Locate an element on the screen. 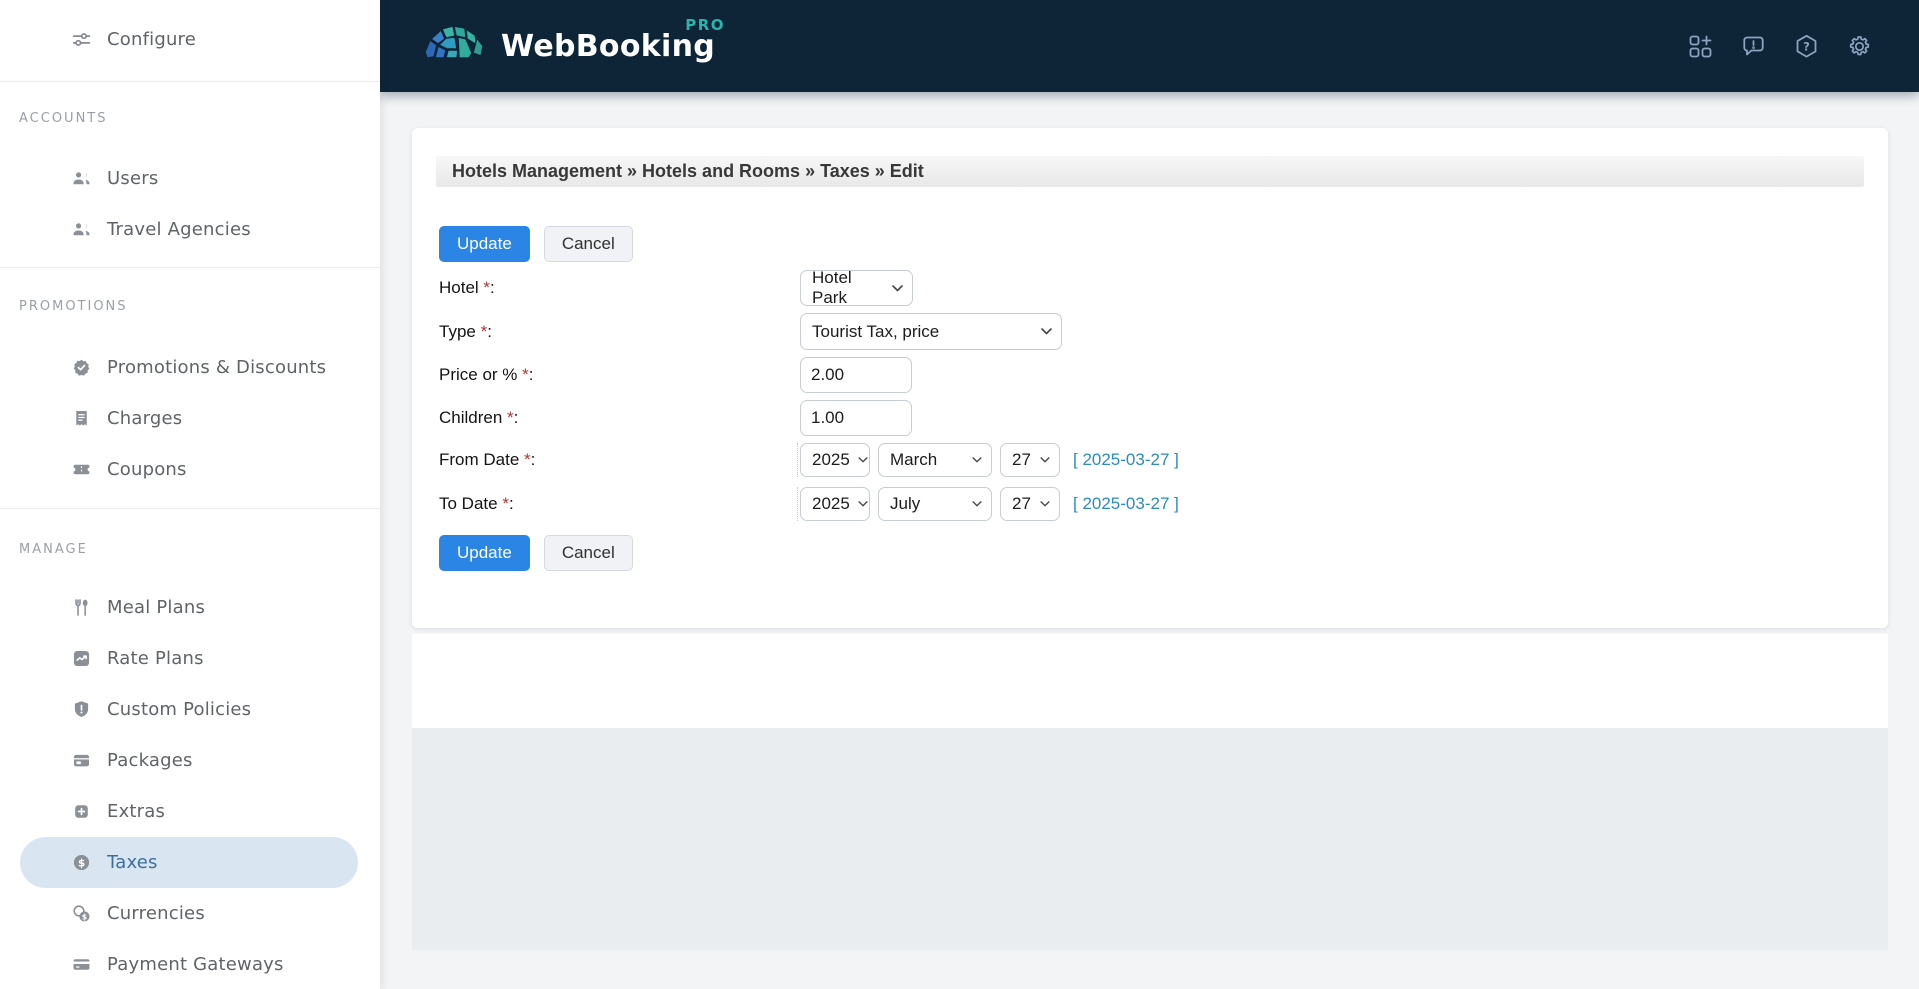  sidebar-item-travel-agencies: Travel Agencies is located at coordinates (190, 229).